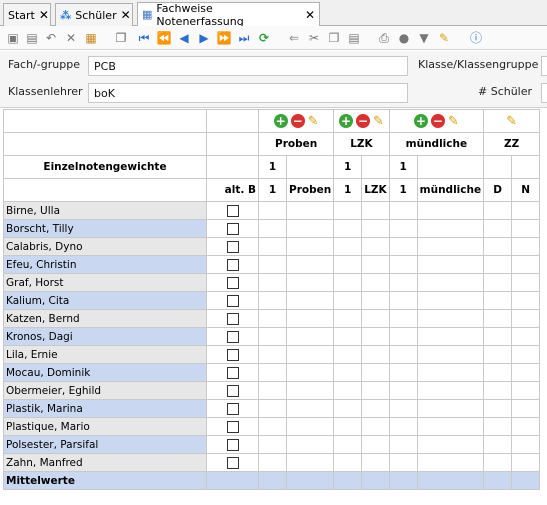 Image resolution: width=547 pixels, height=505 pixels. What do you see at coordinates (105, 300) in the screenshot?
I see `student-name: Kalium, Cita` at bounding box center [105, 300].